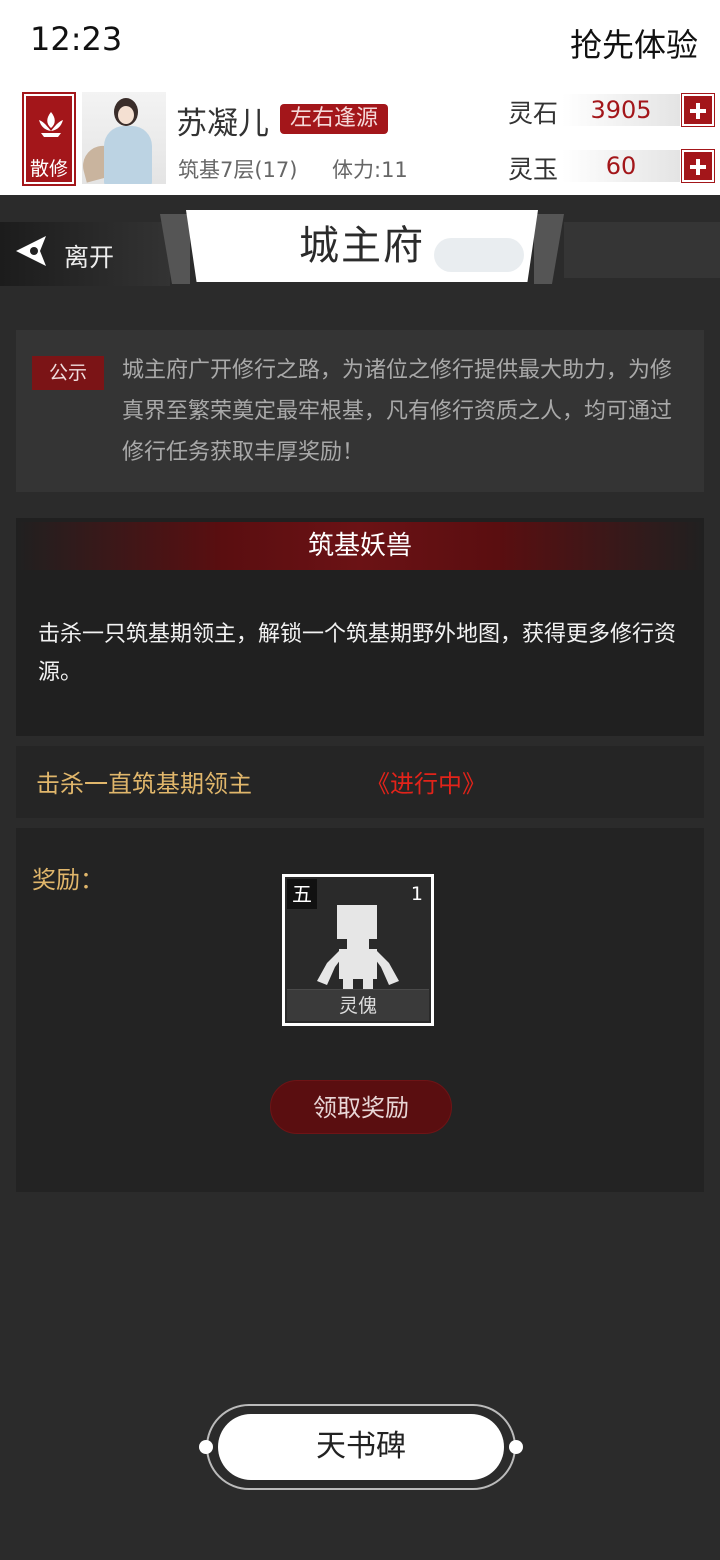 Image resolution: width=720 pixels, height=1560 pixels. What do you see at coordinates (76, 39) in the screenshot?
I see `status-time: 12:23` at bounding box center [76, 39].